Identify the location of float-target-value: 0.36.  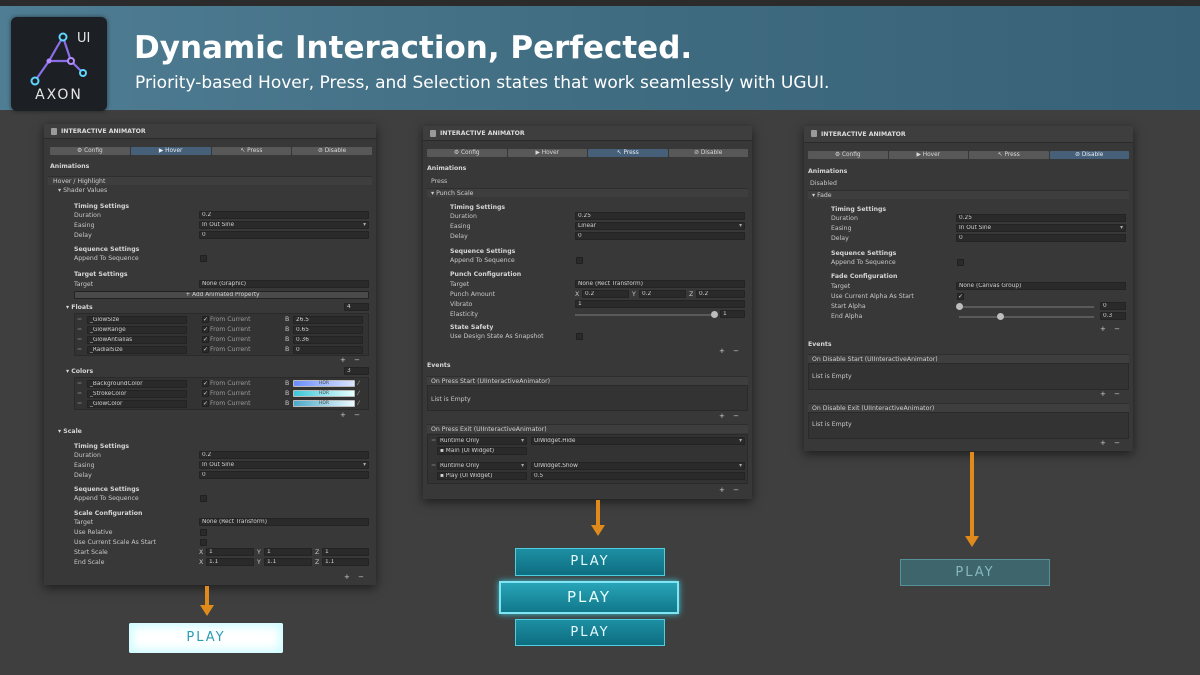
(328, 340).